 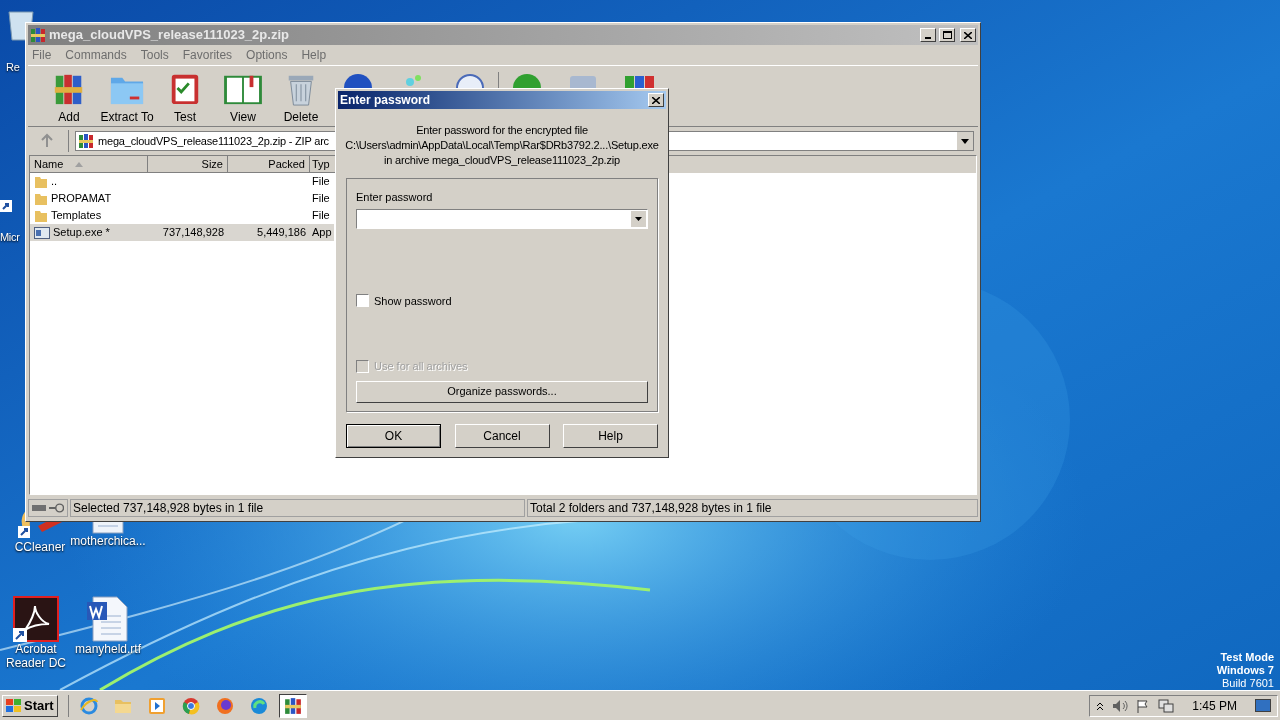 What do you see at coordinates (610, 436) in the screenshot?
I see `dialog-button: Help` at bounding box center [610, 436].